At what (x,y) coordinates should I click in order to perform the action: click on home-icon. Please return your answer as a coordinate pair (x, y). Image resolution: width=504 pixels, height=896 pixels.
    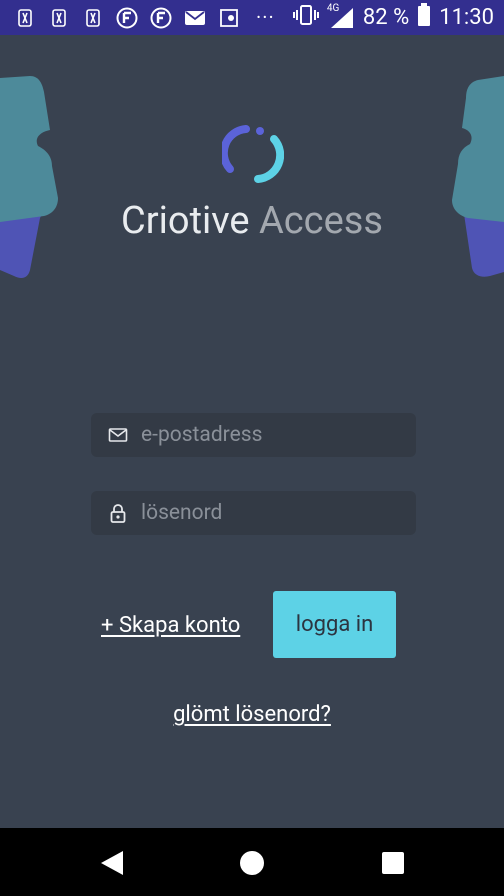
    Looking at the image, I should click on (252, 863).